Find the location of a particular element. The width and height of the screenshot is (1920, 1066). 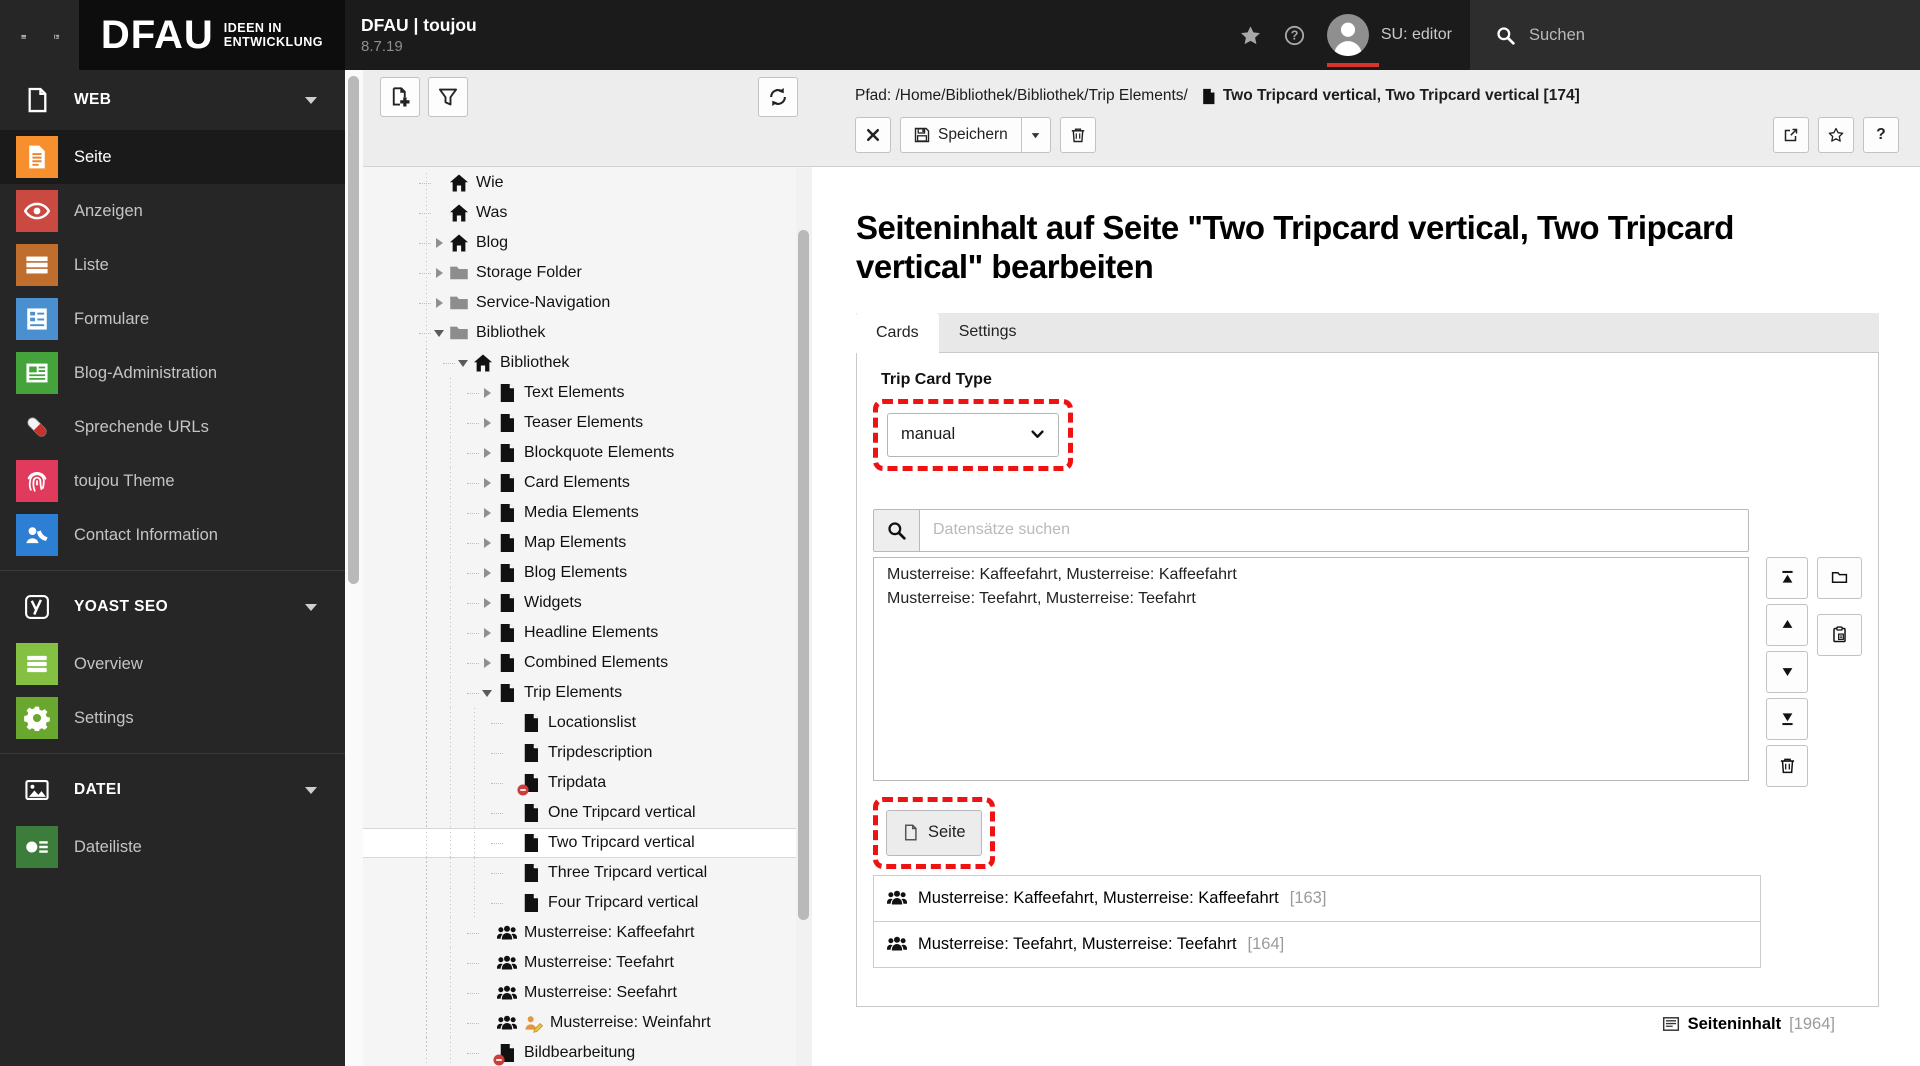

move-to-top-button is located at coordinates (1787, 577).